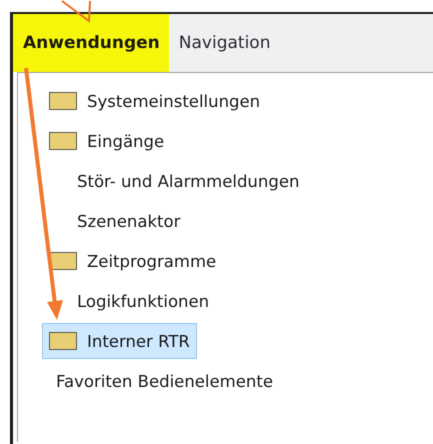 The image size is (433, 444). What do you see at coordinates (119, 341) in the screenshot?
I see `tree-item: Interner RTR` at bounding box center [119, 341].